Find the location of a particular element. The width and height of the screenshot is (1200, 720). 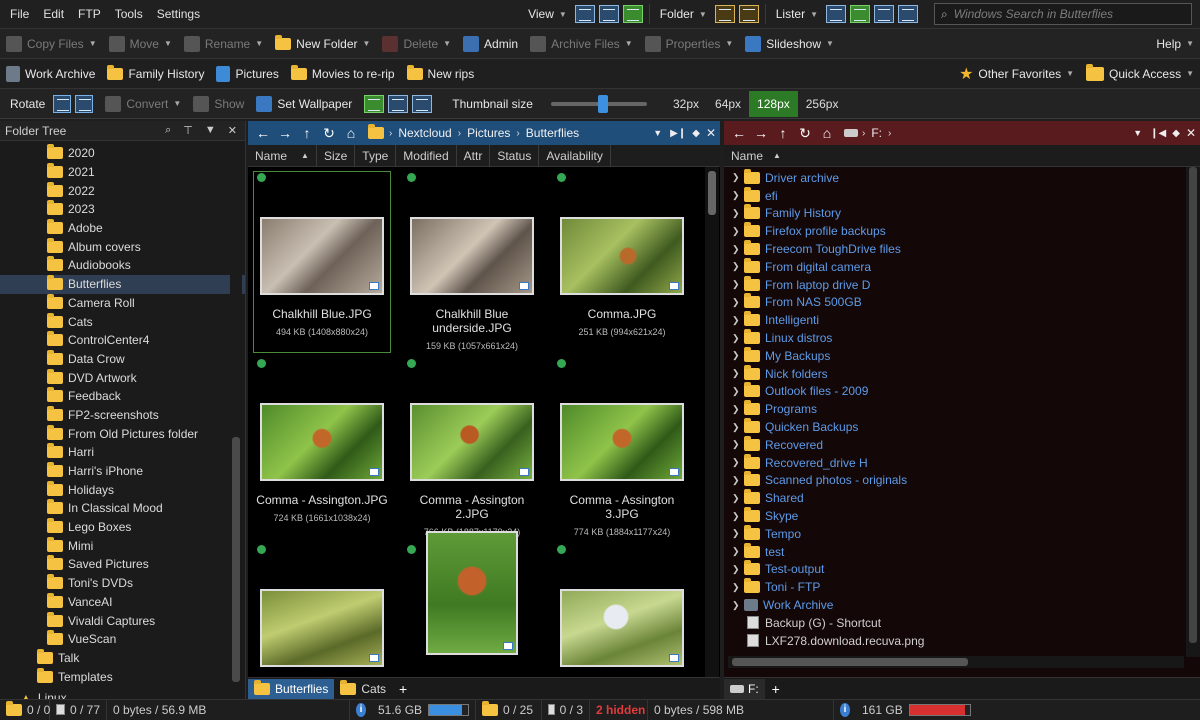

slider-knob is located at coordinates (603, 103).